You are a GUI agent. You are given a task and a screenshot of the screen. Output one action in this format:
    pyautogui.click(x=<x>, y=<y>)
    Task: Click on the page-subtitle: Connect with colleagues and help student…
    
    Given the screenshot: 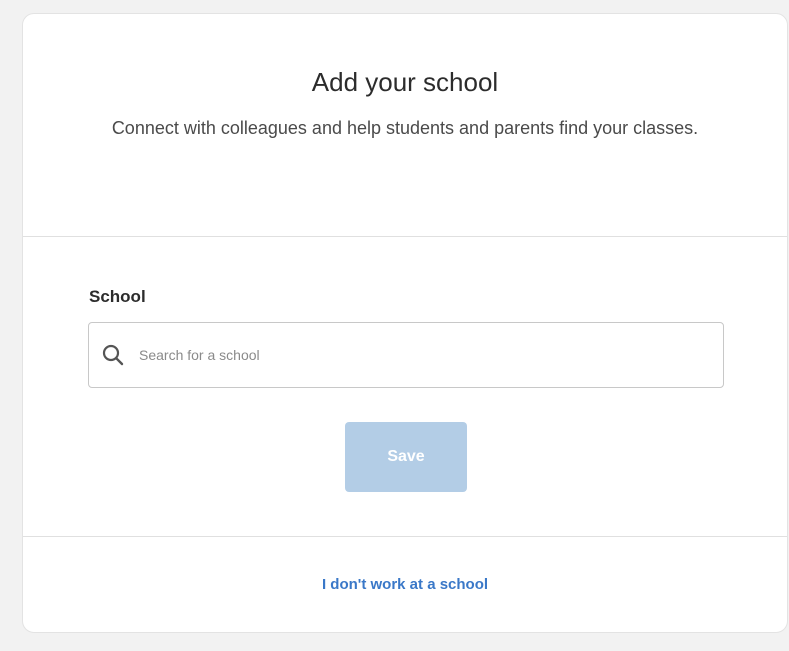 What is the action you would take?
    pyautogui.click(x=405, y=128)
    